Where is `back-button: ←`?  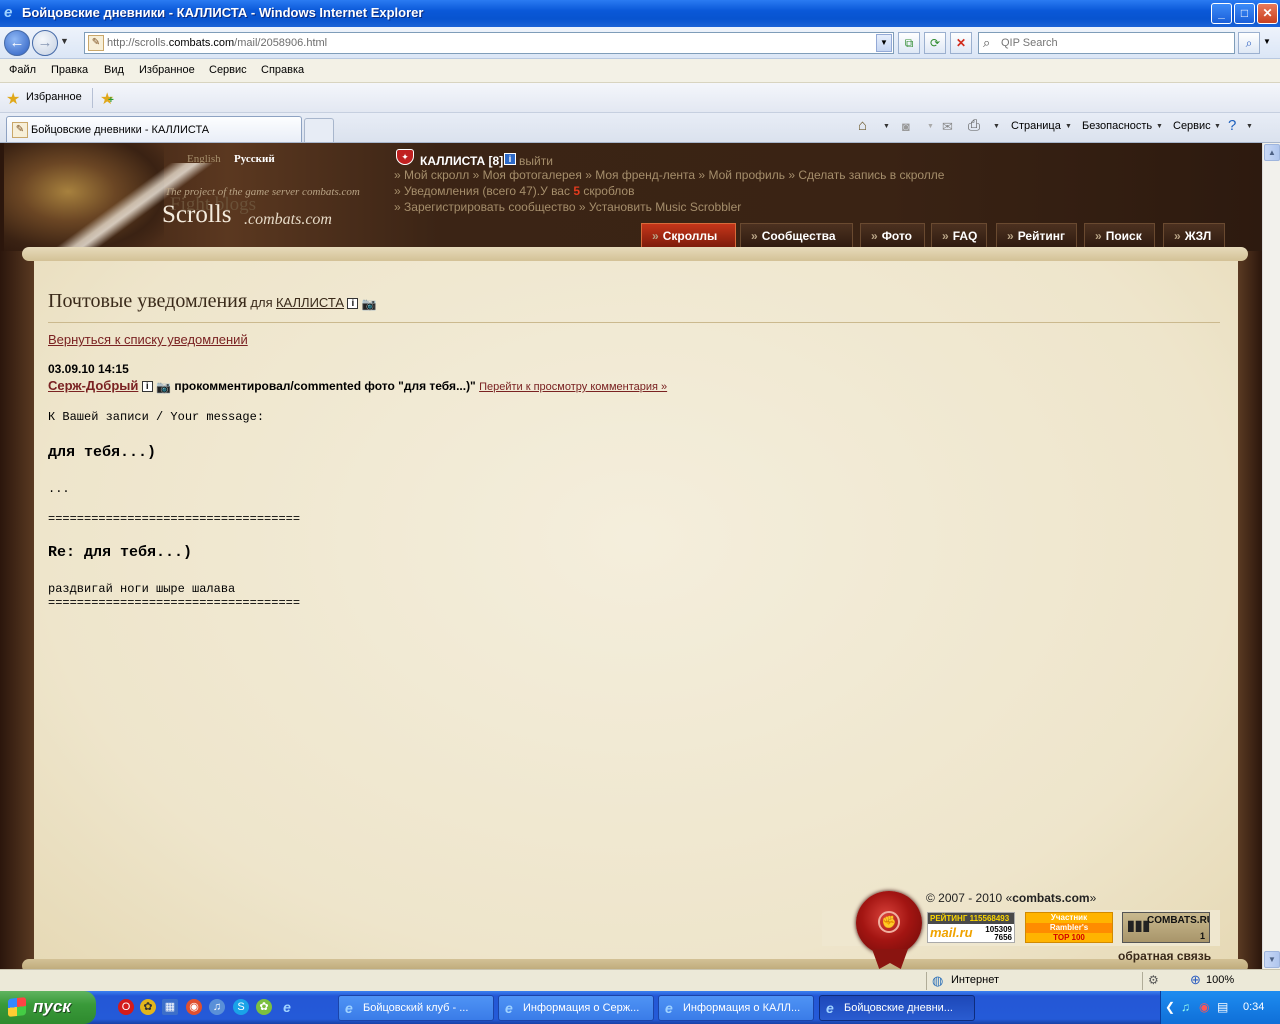 back-button: ← is located at coordinates (17, 43).